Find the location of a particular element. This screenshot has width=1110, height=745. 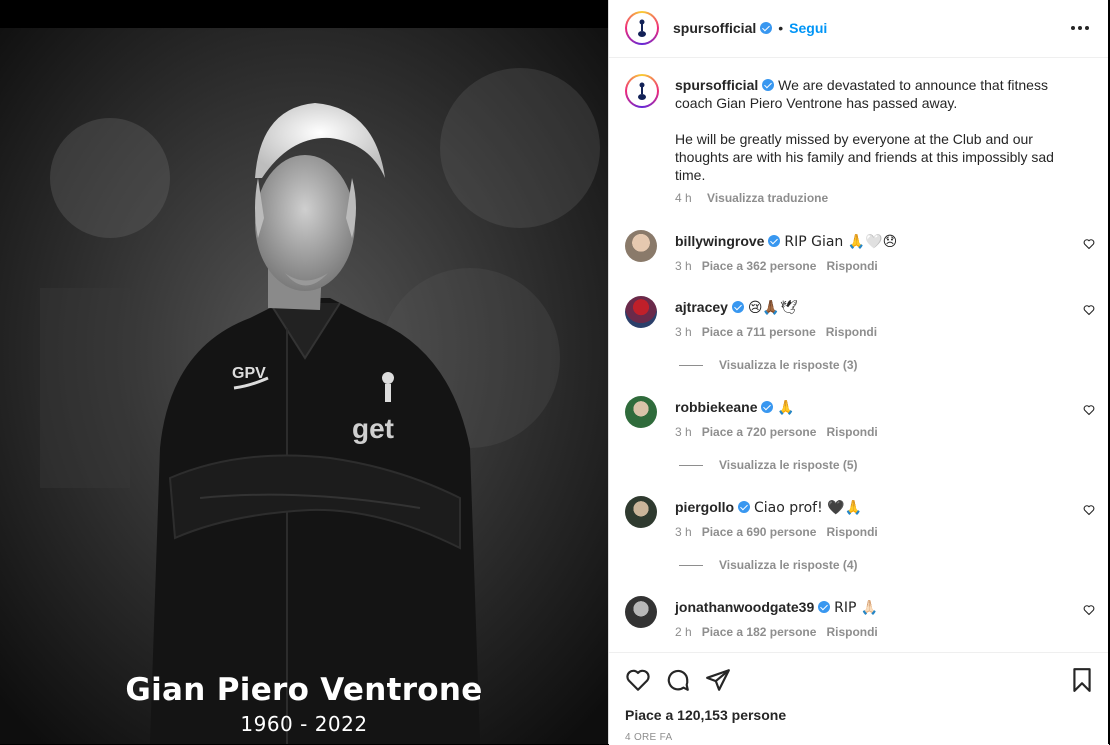

more-options-icon is located at coordinates (1080, 28).